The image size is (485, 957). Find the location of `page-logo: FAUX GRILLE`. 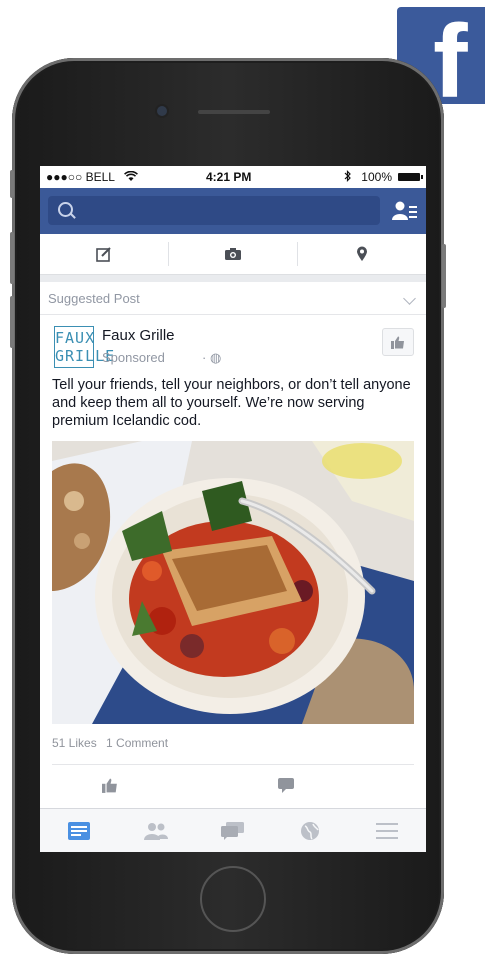

page-logo: FAUX GRILLE is located at coordinates (84, 347).